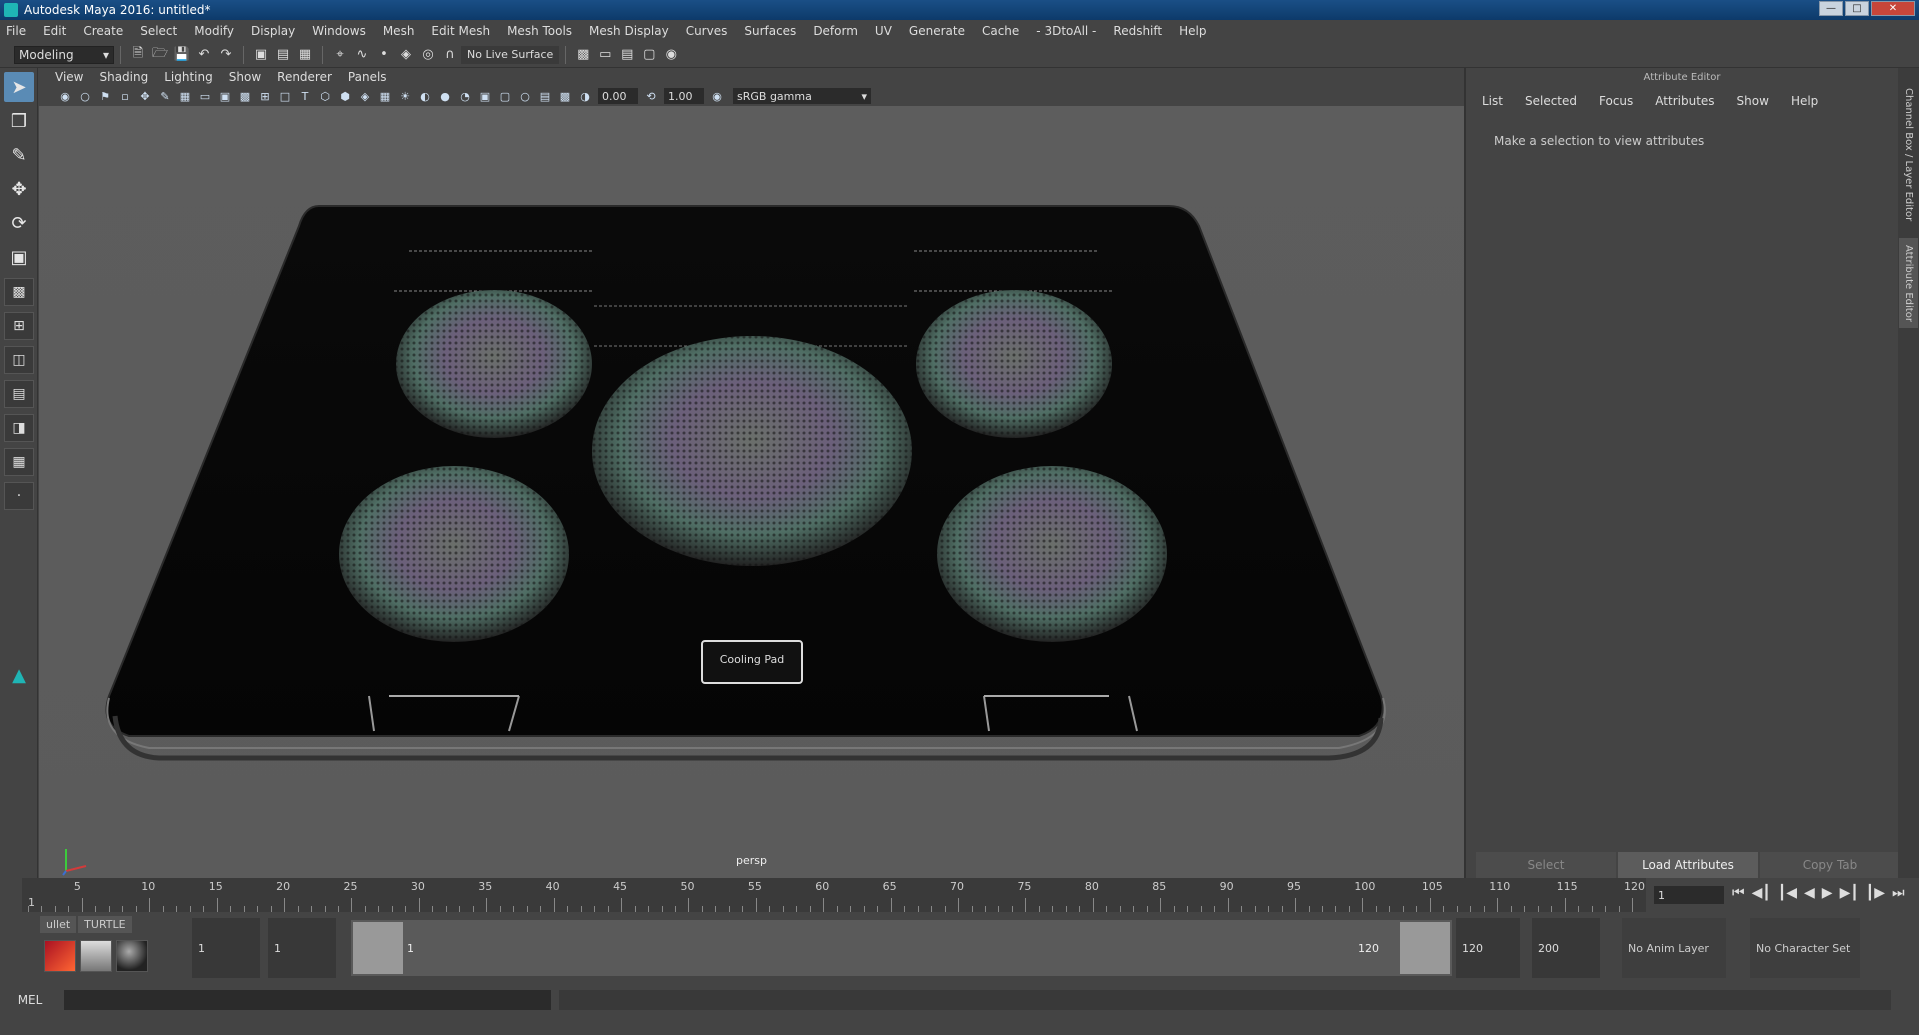 The image size is (1919, 1035). Describe the element at coordinates (103, 31) in the screenshot. I see `menu-create: Create` at that location.